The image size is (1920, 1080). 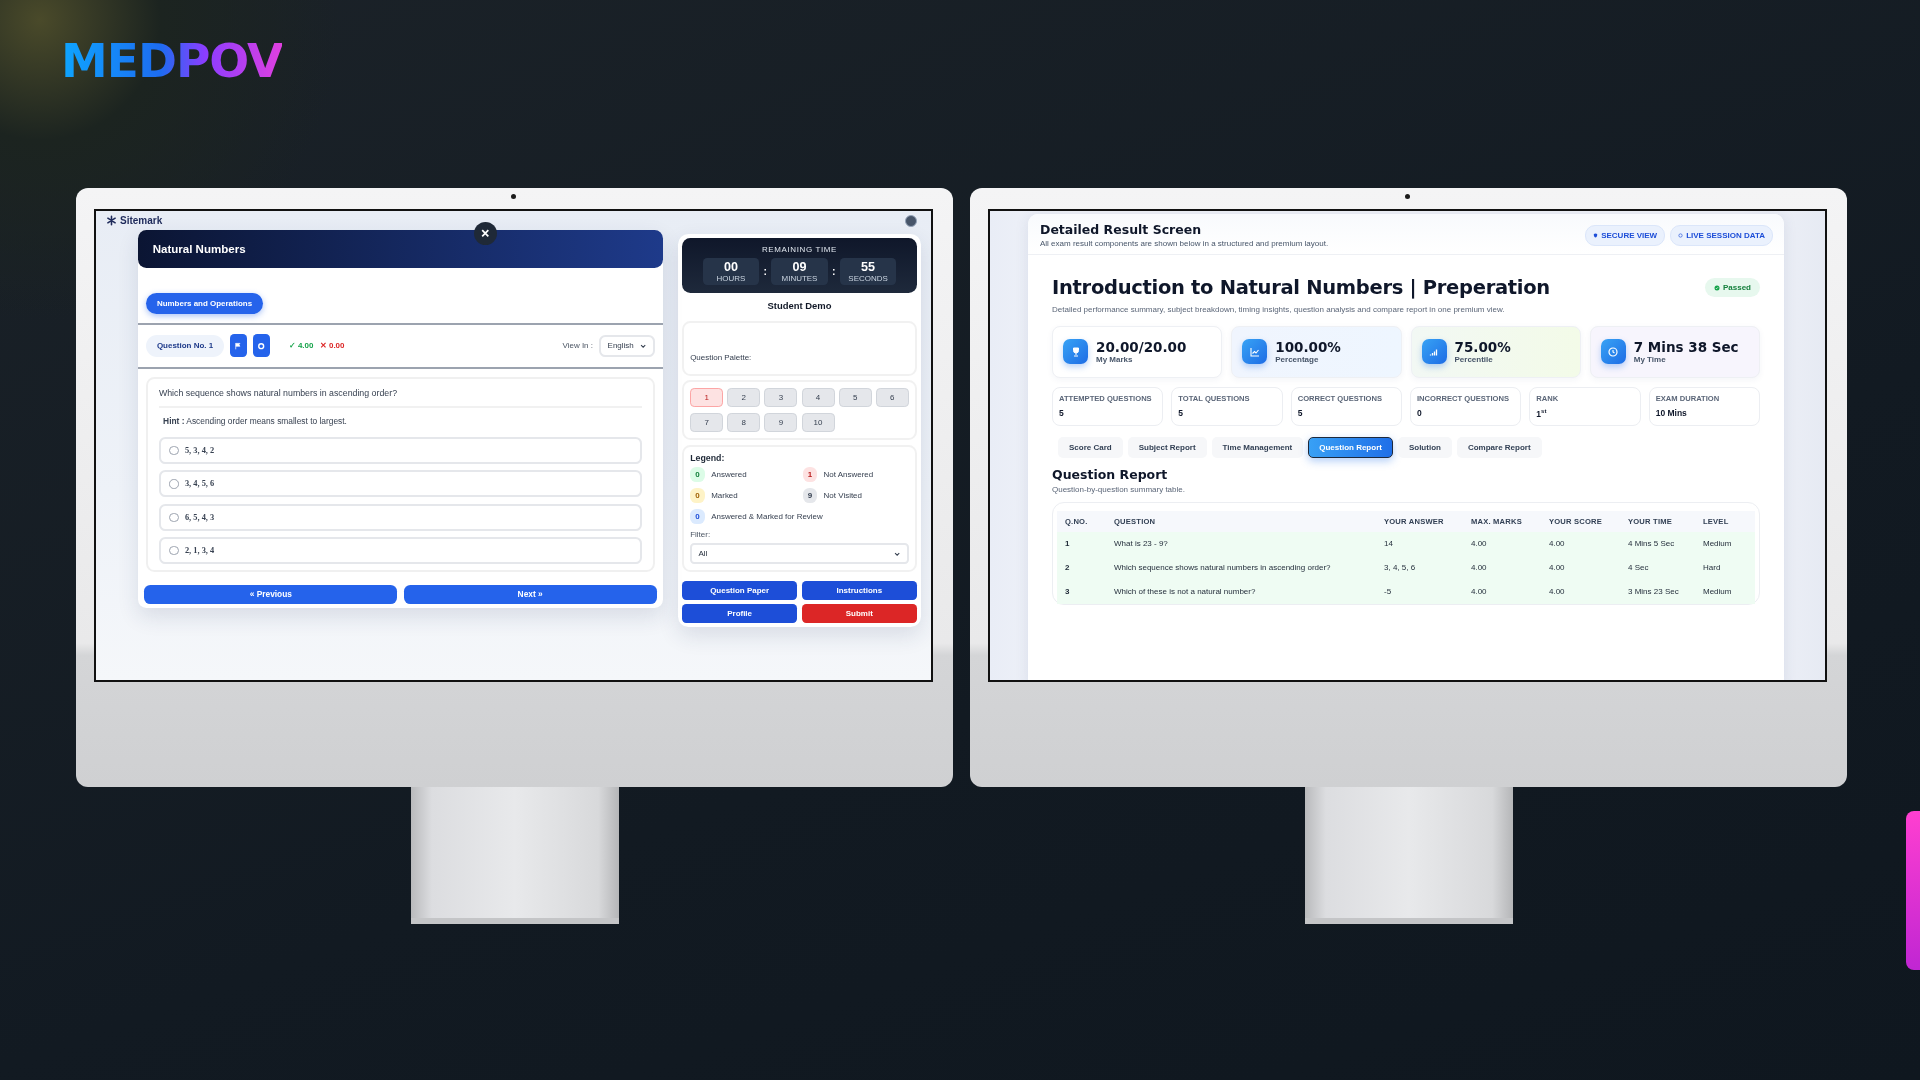 What do you see at coordinates (1732, 288) in the screenshot?
I see `status-badge: Passed` at bounding box center [1732, 288].